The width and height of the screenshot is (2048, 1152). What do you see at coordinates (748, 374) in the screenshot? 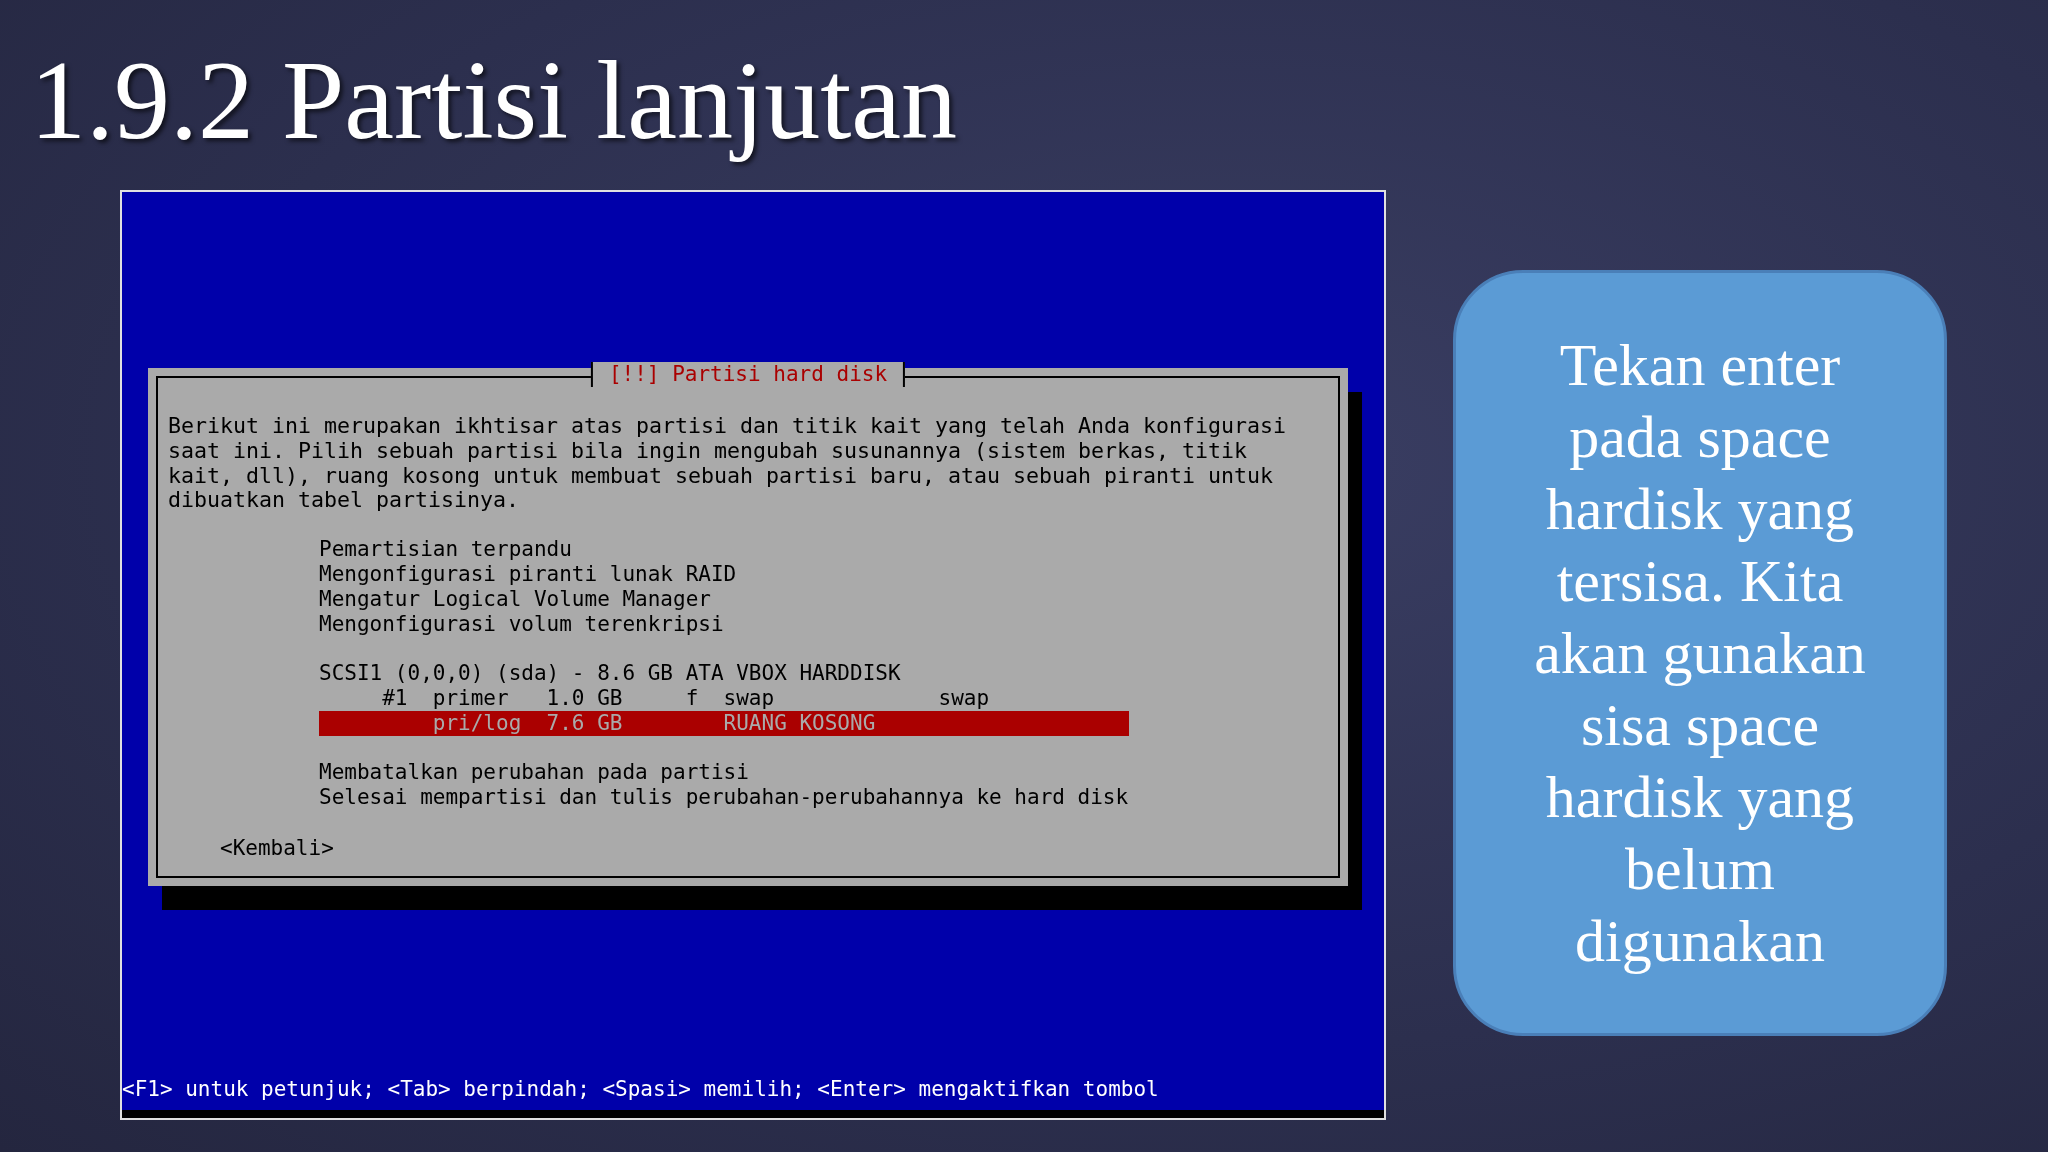
I see `dialog-title: [!!] Partisi hard disk` at bounding box center [748, 374].